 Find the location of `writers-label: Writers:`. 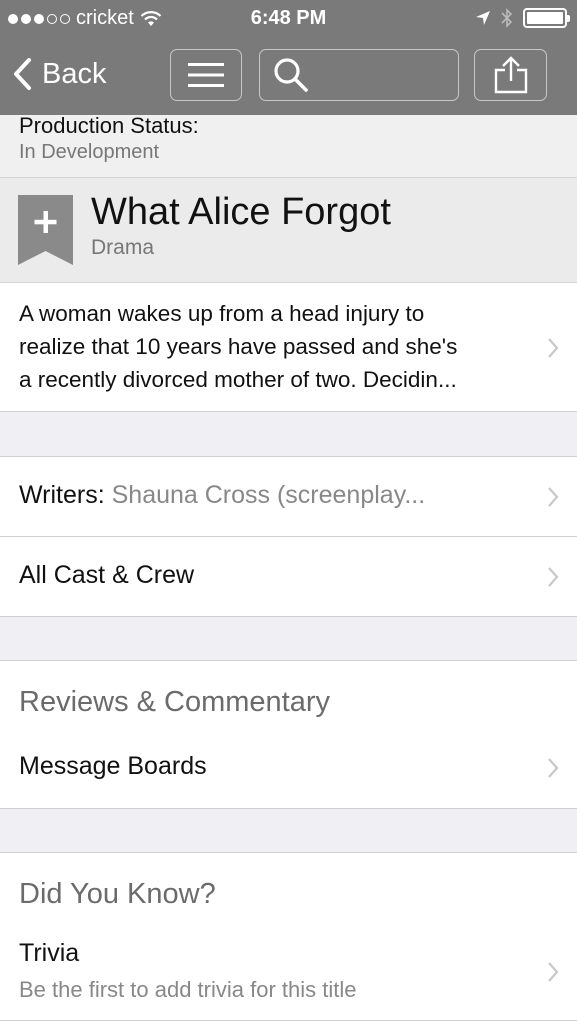

writers-label: Writers: is located at coordinates (62, 495).